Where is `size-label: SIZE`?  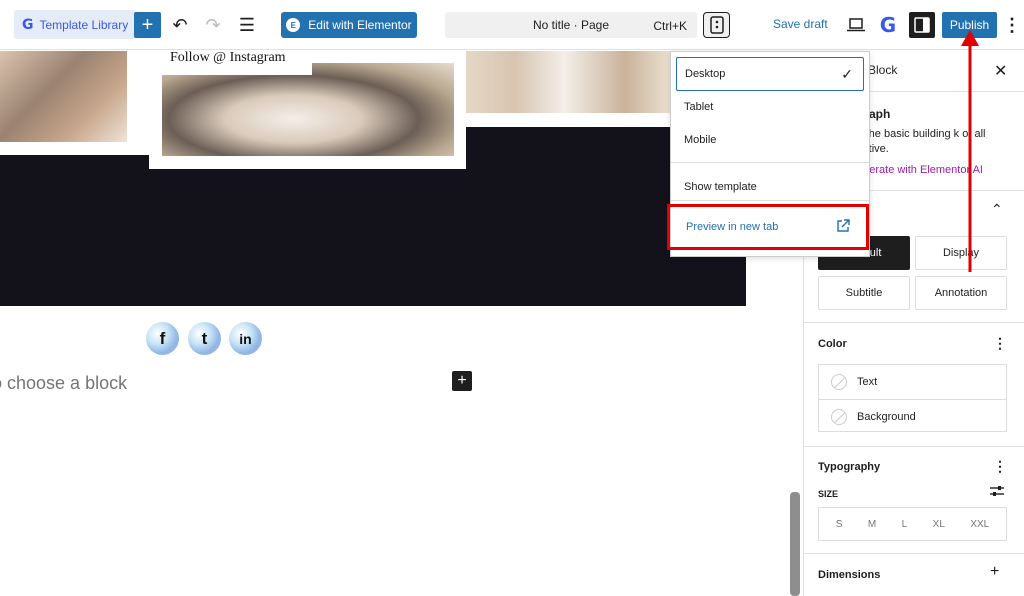
size-label: SIZE is located at coordinates (828, 494).